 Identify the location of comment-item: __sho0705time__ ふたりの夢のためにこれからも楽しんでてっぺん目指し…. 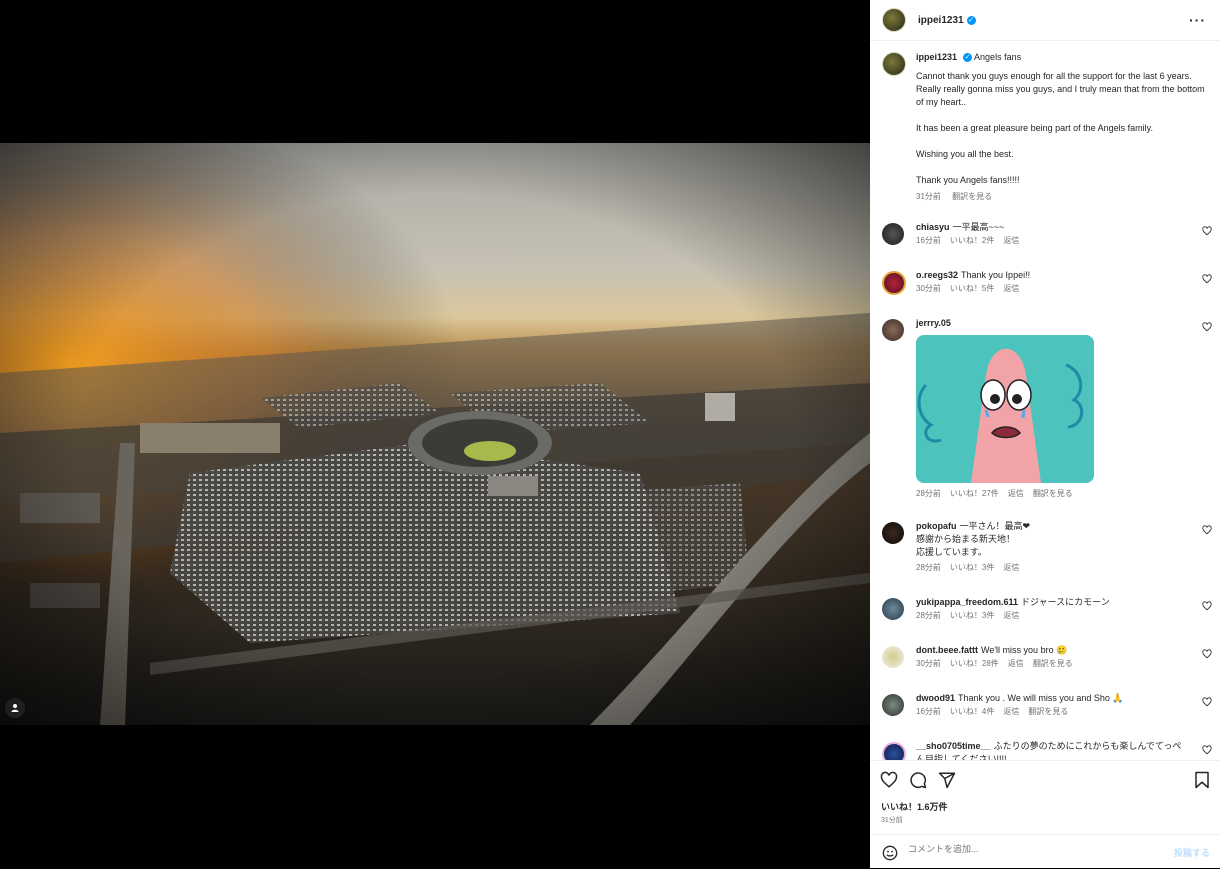
(1045, 750).